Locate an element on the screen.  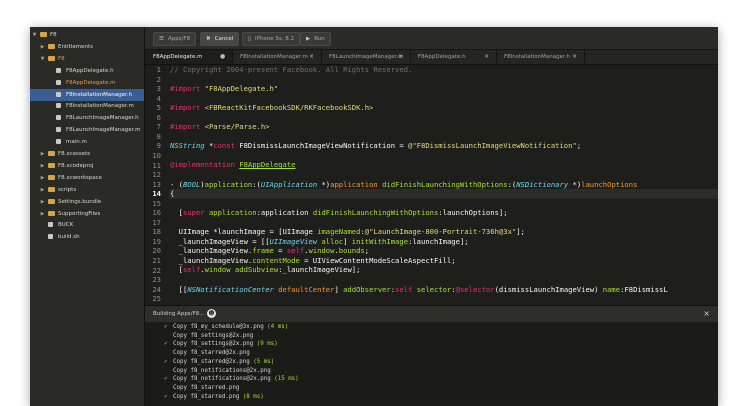
build-line-duration: (9 ms) is located at coordinates (267, 344).